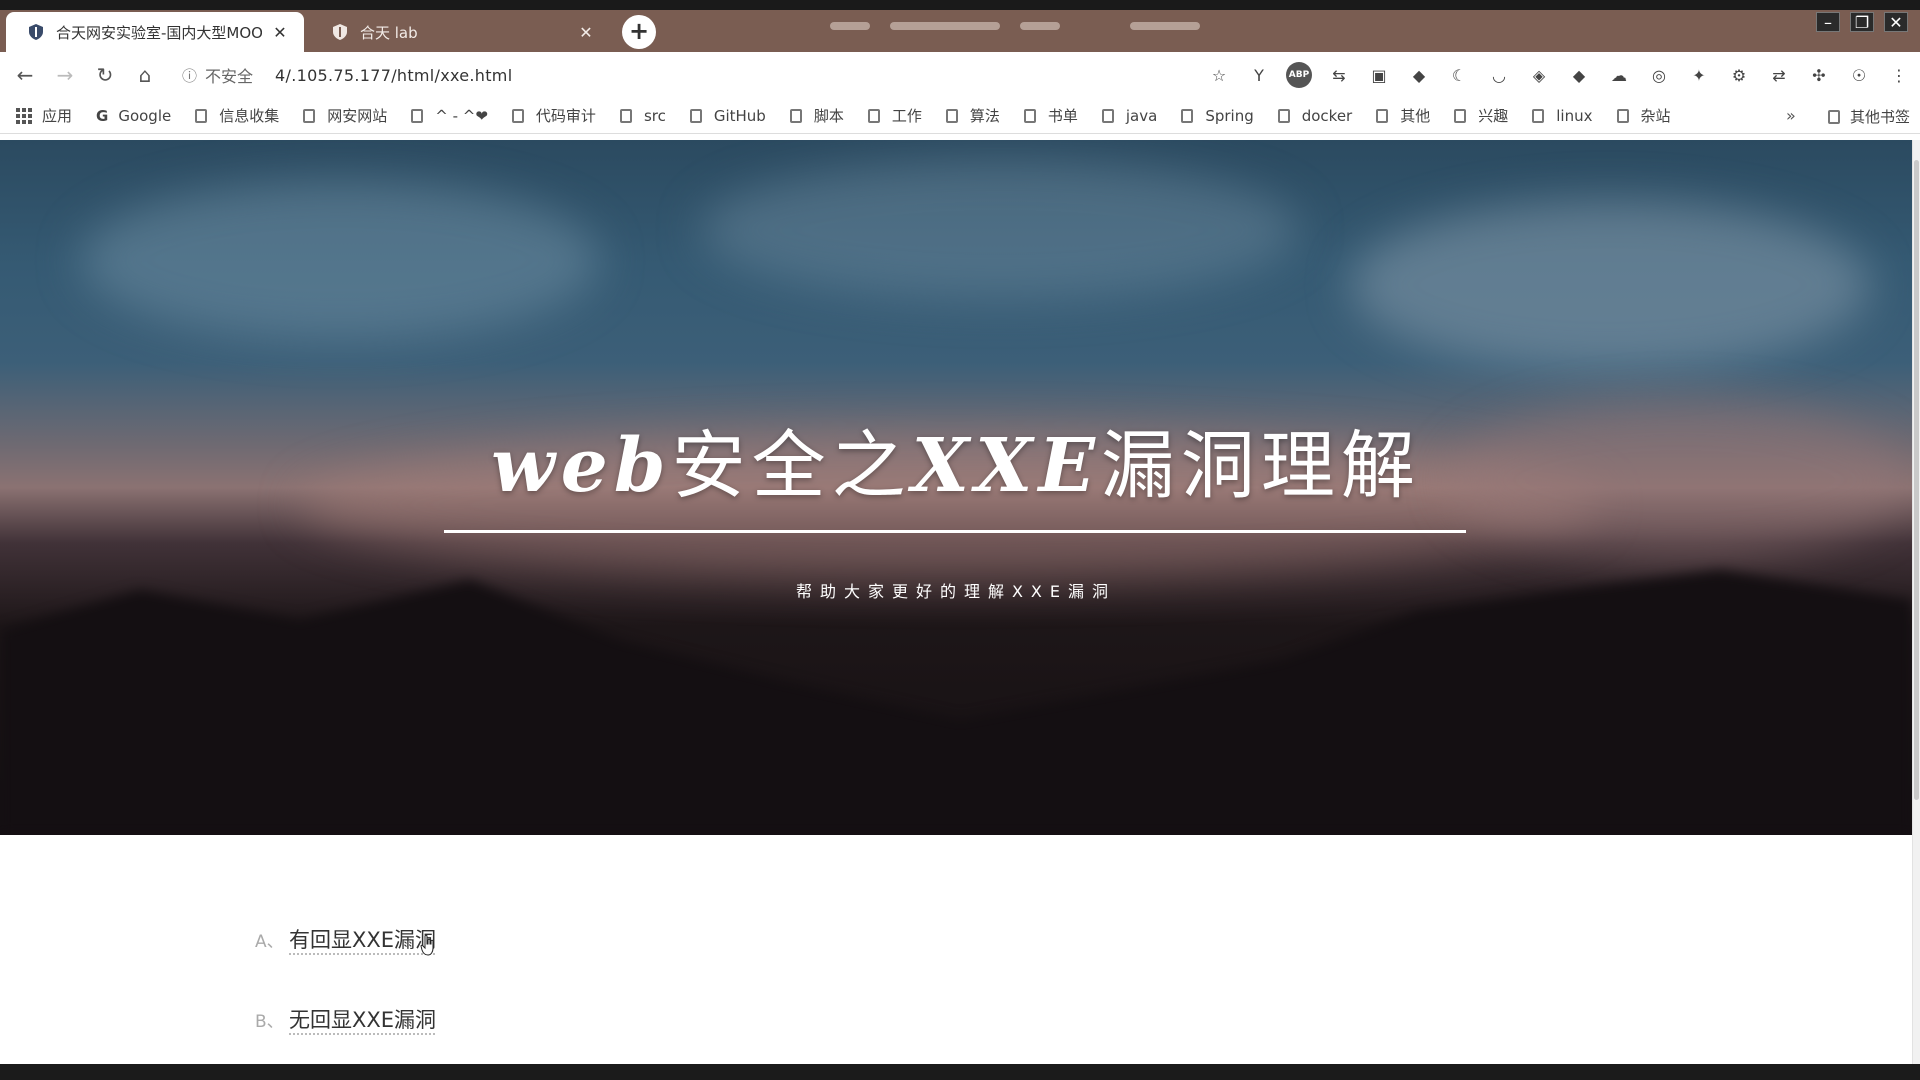 Image resolution: width=1920 pixels, height=1080 pixels. I want to click on bookmark-folder: GitHub, so click(727, 115).